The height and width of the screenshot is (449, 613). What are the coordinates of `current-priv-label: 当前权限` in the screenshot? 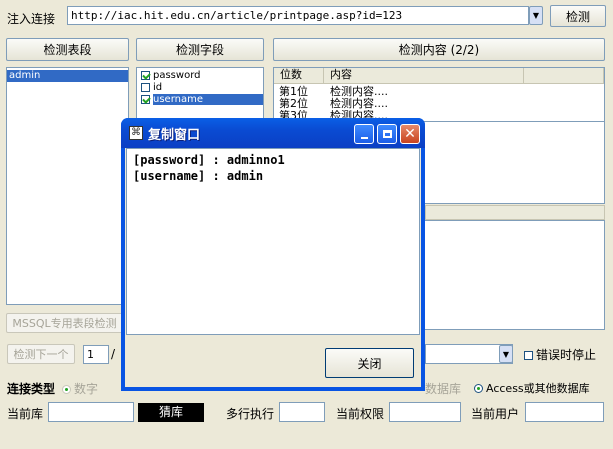 It's located at (360, 414).